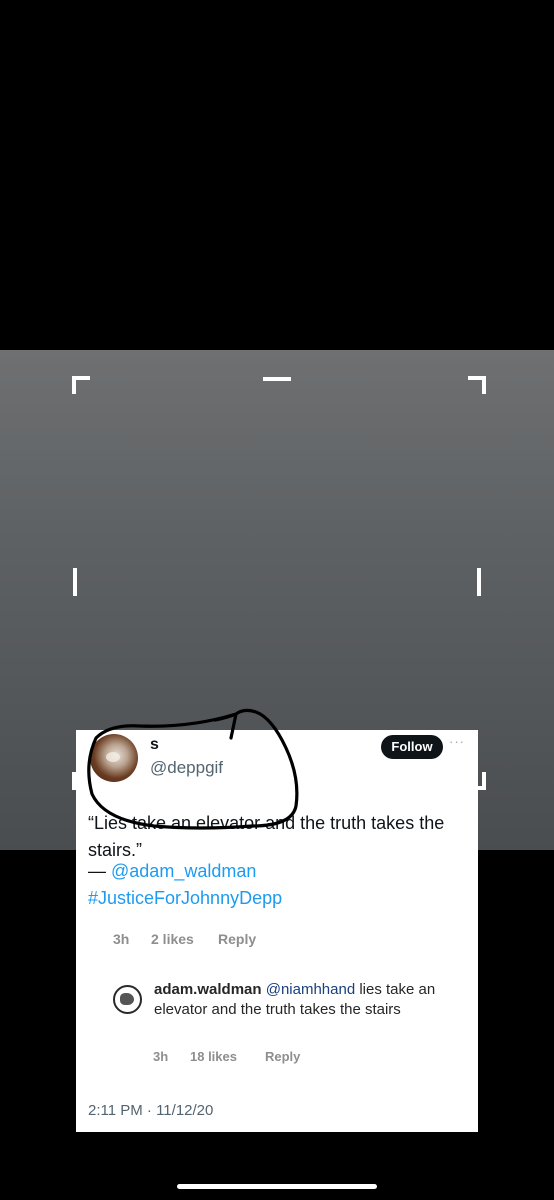  Describe the element at coordinates (127, 999) in the screenshot. I see `reply-avatar` at that location.